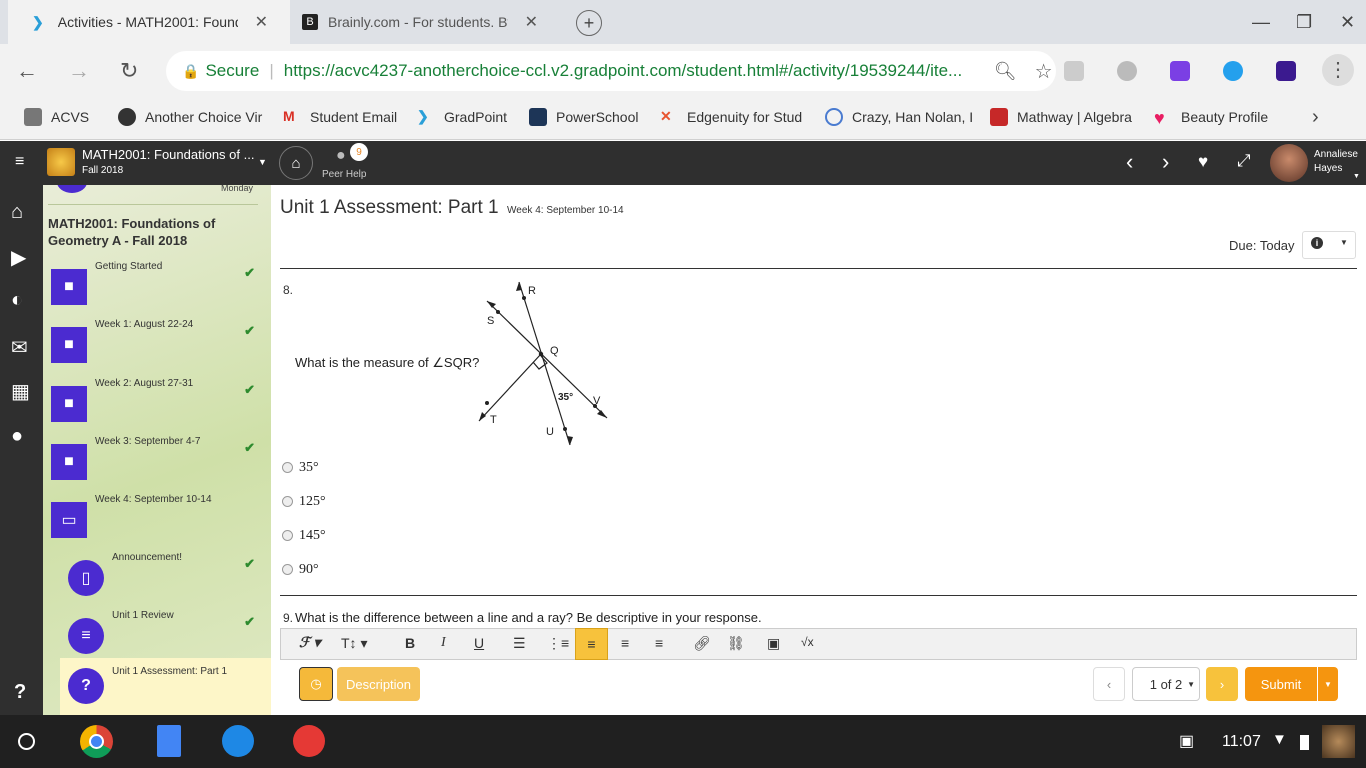 This screenshot has width=1366, height=768. I want to click on caret-down-icon: ▼, so click(1344, 242).